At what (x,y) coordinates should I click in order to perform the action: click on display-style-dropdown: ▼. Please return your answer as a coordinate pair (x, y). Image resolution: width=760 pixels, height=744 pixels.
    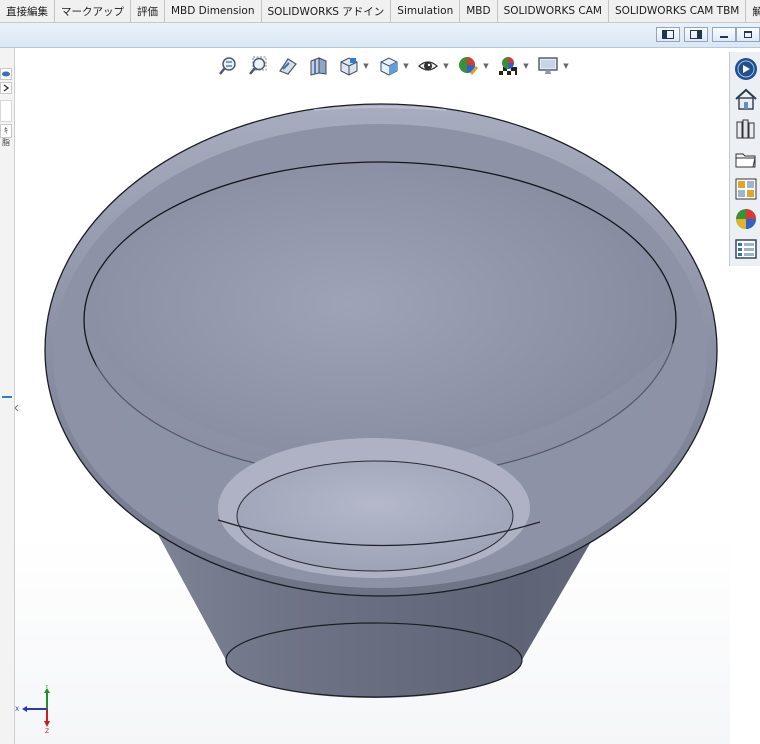
    Looking at the image, I should click on (406, 66).